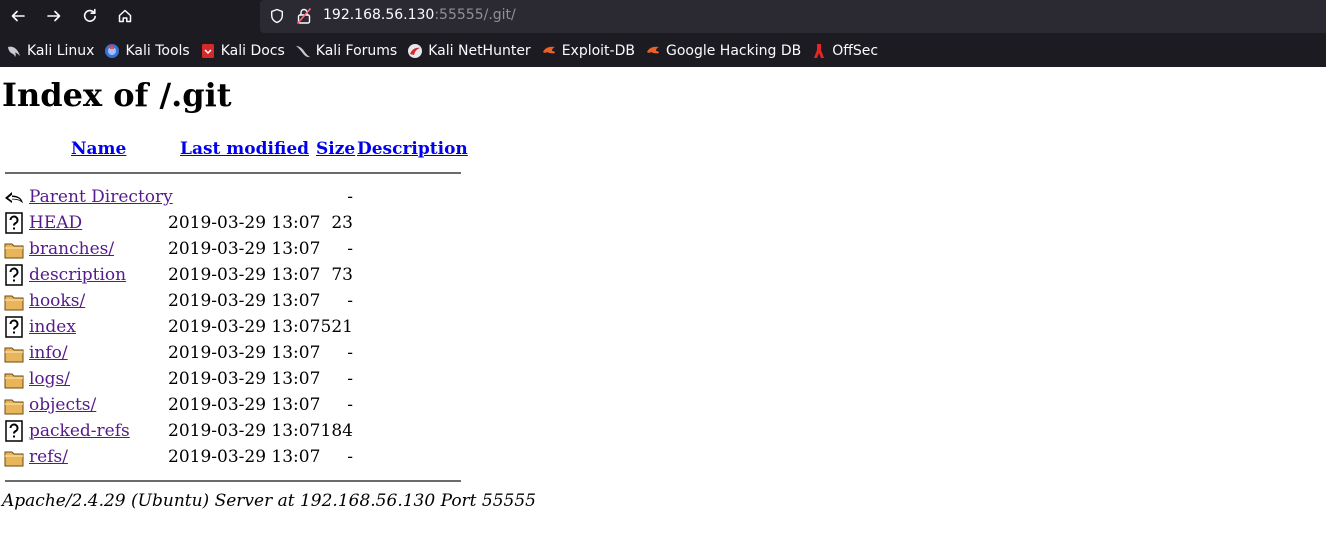 Image resolution: width=1326 pixels, height=558 pixels. I want to click on arrow-right-icon, so click(54, 16).